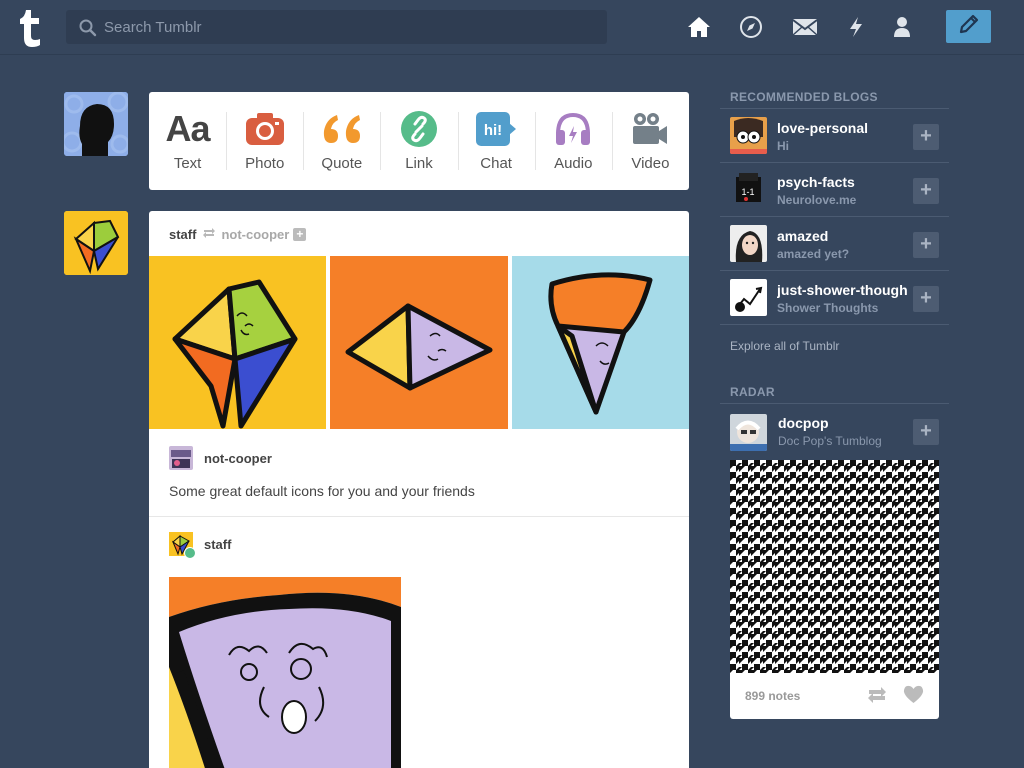 This screenshot has width=1024, height=768. I want to click on top-nav-bar, so click(512, 27).